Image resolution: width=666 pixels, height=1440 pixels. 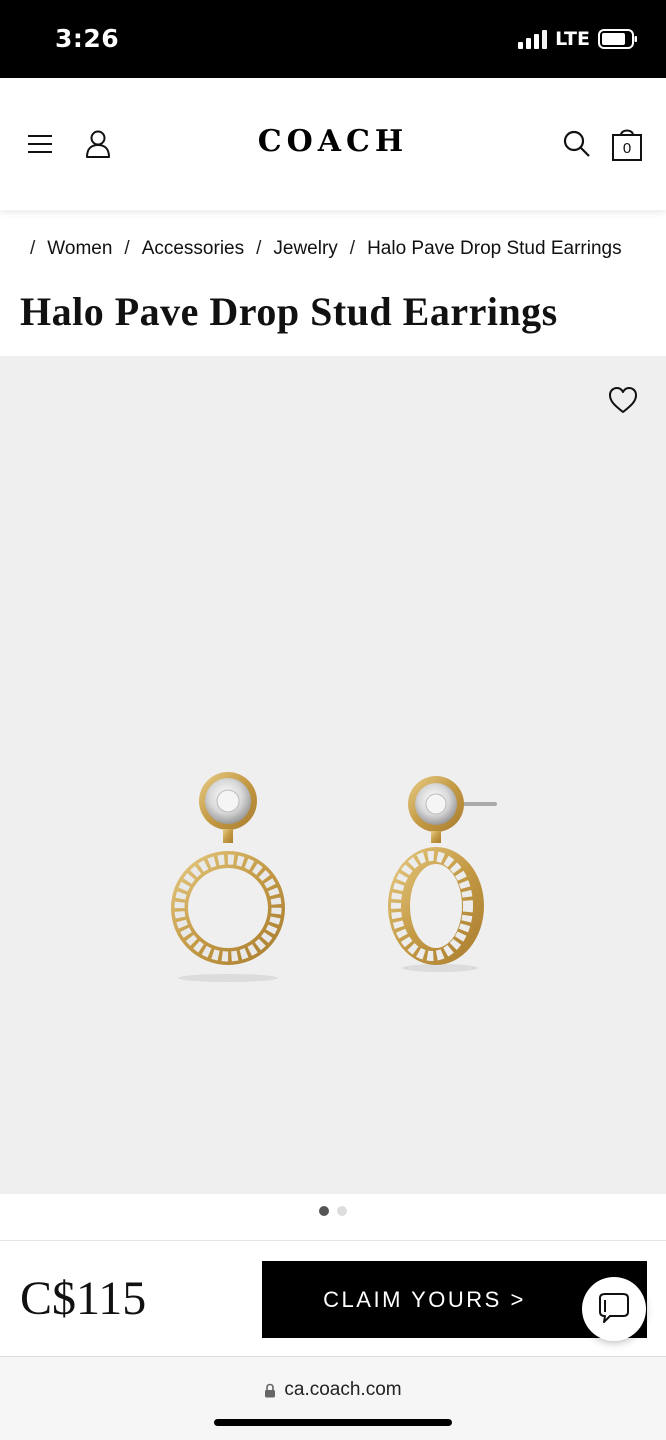 What do you see at coordinates (577, 144) in the screenshot?
I see `search-icon` at bounding box center [577, 144].